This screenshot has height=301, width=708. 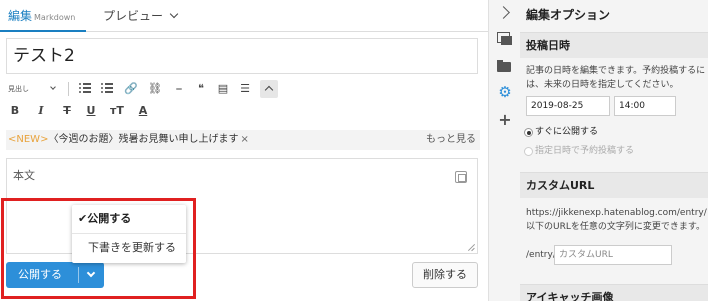 What do you see at coordinates (585, 151) in the screenshot?
I see `radio-schedule-label: 指定日時で予約投稿する` at bounding box center [585, 151].